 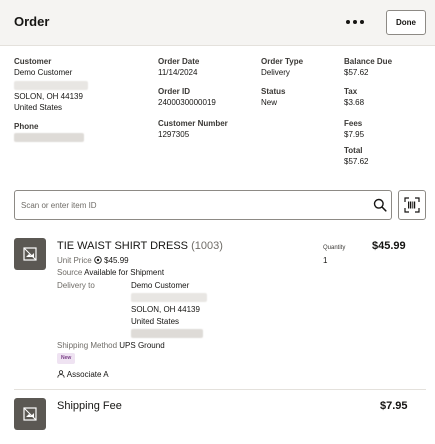 I want to click on delivery-label: Delivery to, so click(x=76, y=285).